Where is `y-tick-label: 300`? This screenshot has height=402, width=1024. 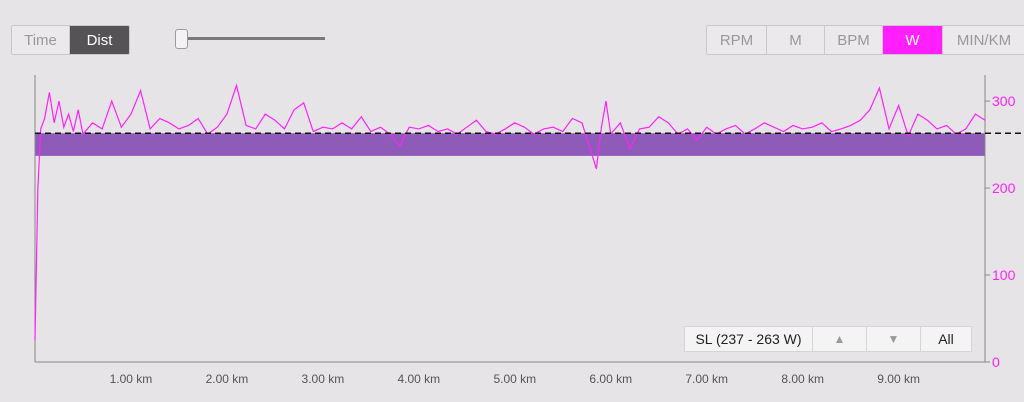
y-tick-label: 300 is located at coordinates (1004, 101).